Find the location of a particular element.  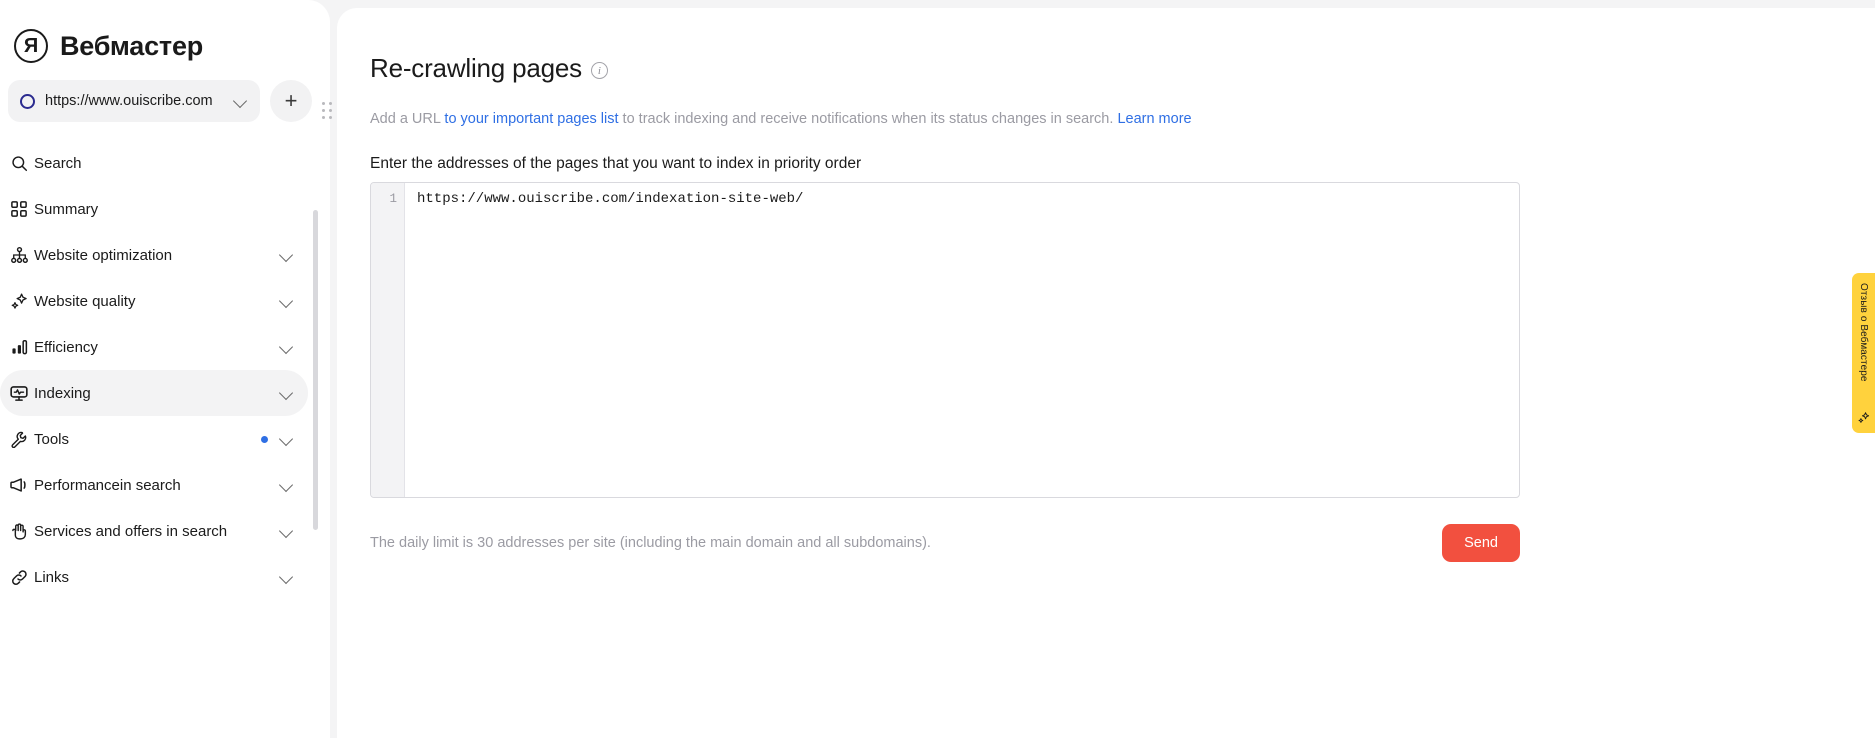

site-selector-row: https://www.ouiscribe.com + is located at coordinates (165, 92).